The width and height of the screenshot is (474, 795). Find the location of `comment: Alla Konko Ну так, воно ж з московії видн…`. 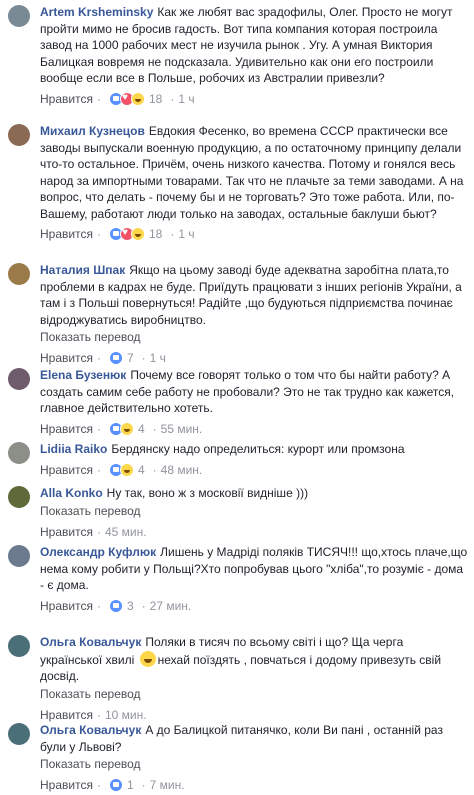

comment: Alla Konko Ну так, воно ж з московії видн… is located at coordinates (237, 513).